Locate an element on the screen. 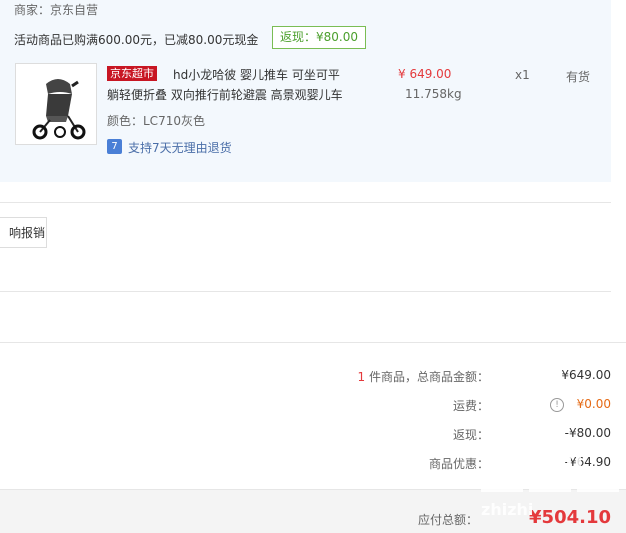  items-label-text: 件商品，总商品金额： is located at coordinates (427, 377).